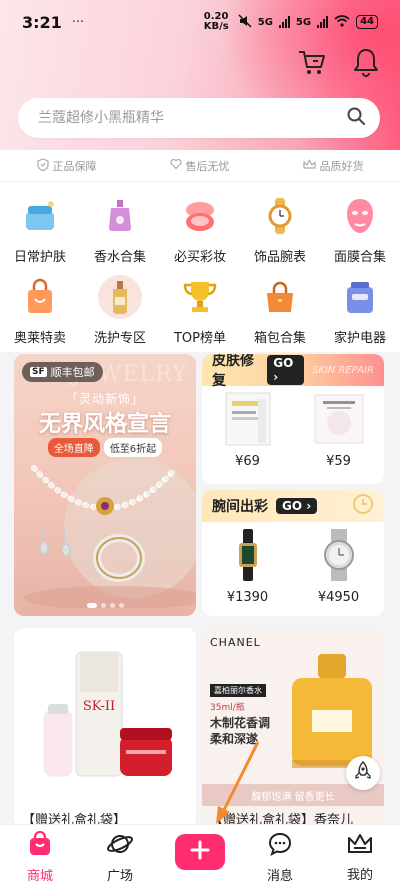 Image resolution: width=400 pixels, height=889 pixels. What do you see at coordinates (342, 22) in the screenshot?
I see `wifi-icon` at bounding box center [342, 22].